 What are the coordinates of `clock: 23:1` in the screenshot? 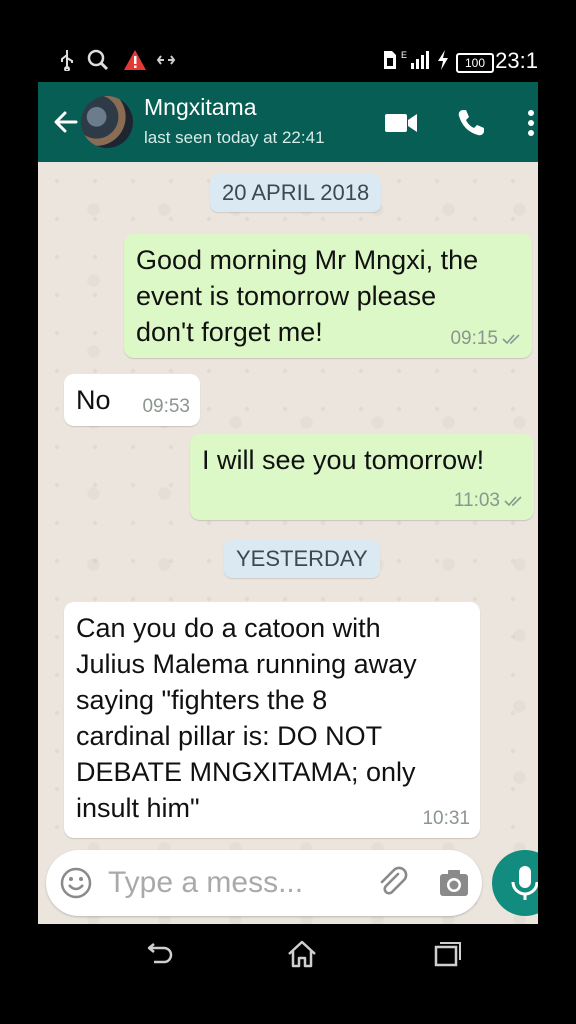 It's located at (516, 60).